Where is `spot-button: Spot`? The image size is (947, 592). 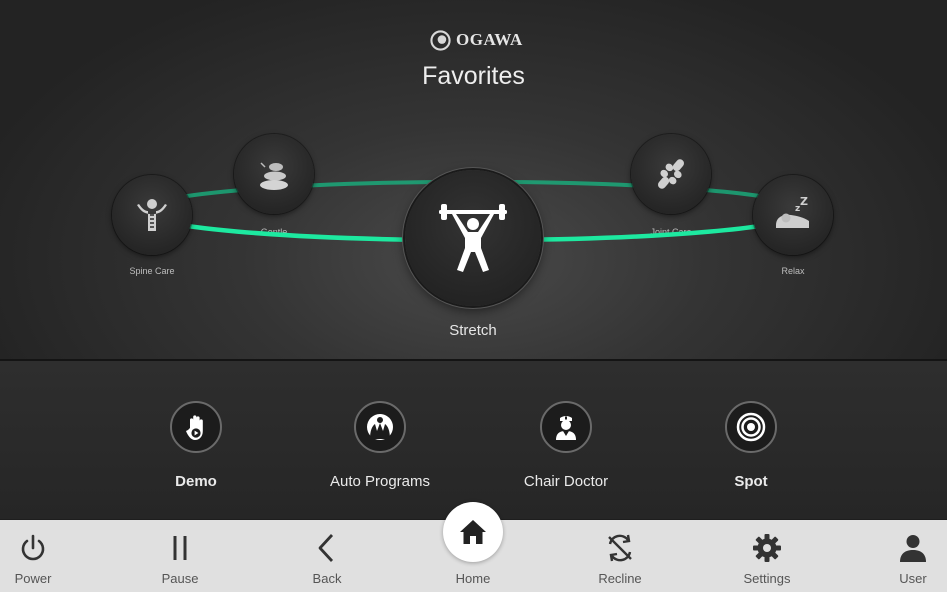 spot-button: Spot is located at coordinates (751, 445).